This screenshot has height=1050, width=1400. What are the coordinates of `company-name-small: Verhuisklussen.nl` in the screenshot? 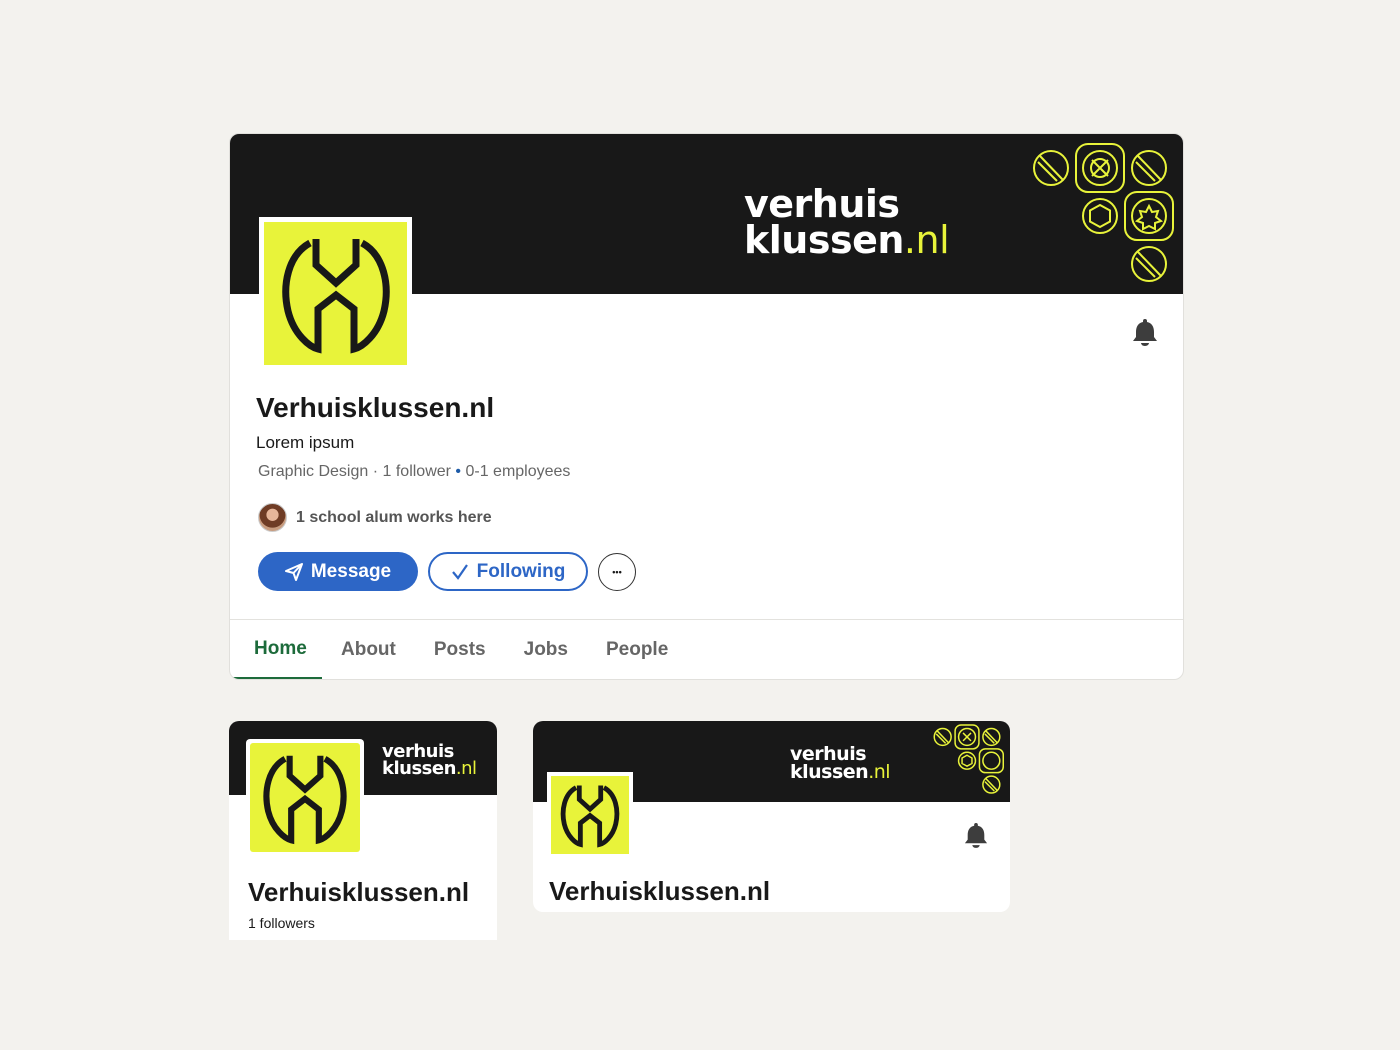 It's located at (359, 892).